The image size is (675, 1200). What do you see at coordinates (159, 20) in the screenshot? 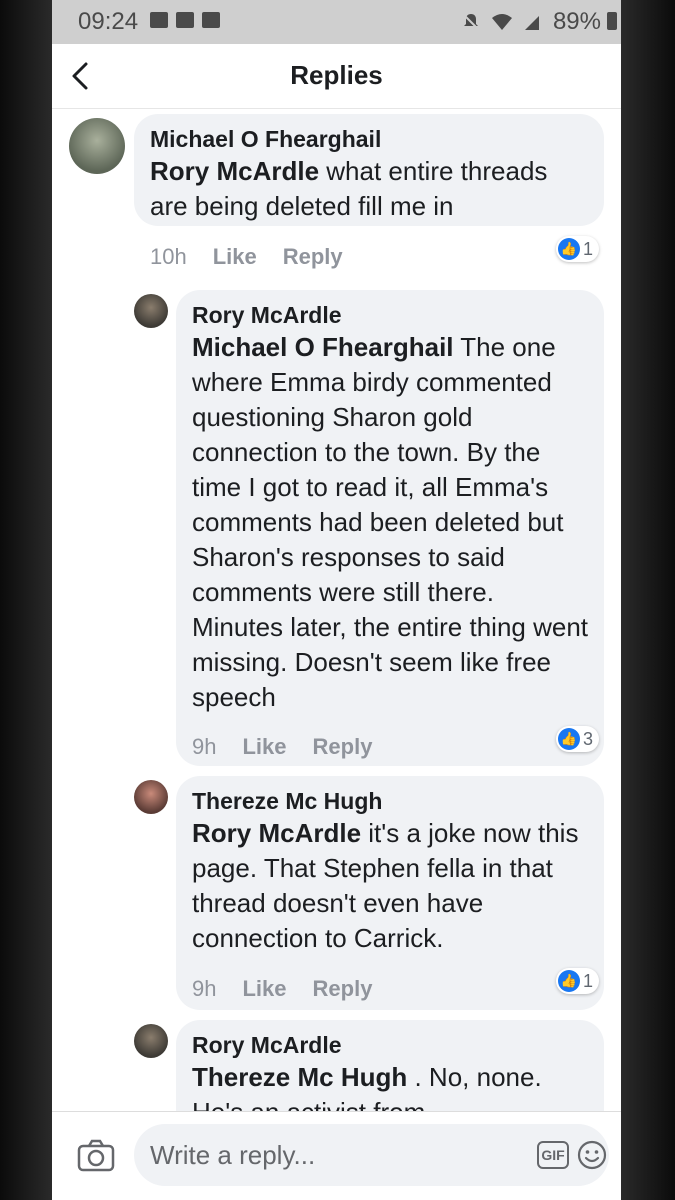
I see `video-notification-icon` at bounding box center [159, 20].